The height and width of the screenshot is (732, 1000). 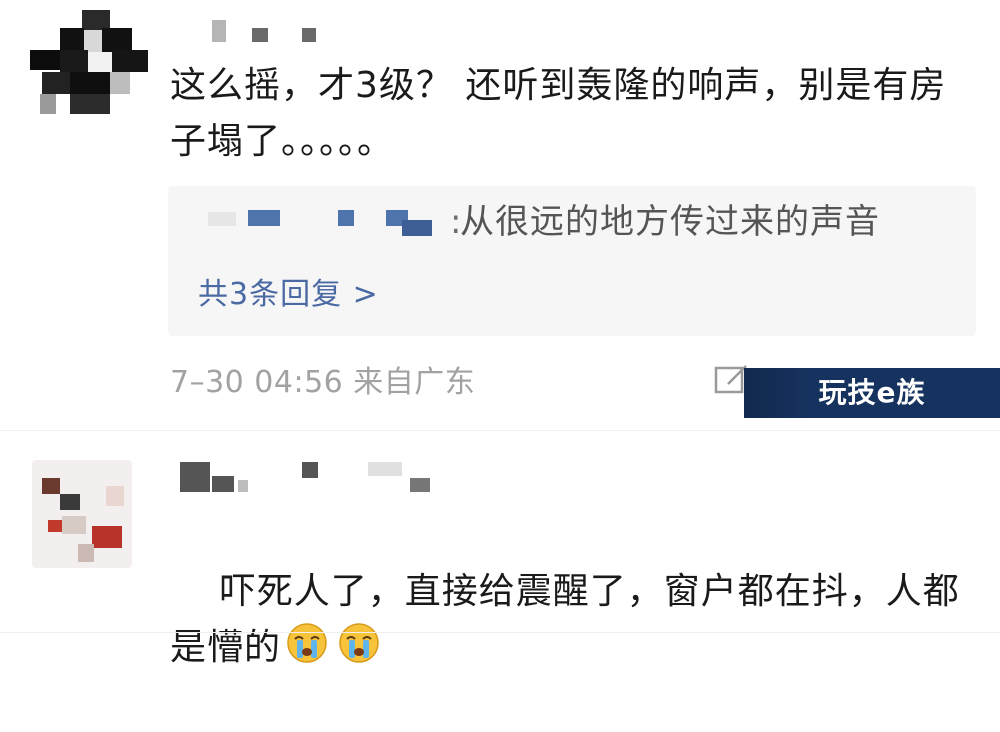 I want to click on divider, so click(x=500, y=431).